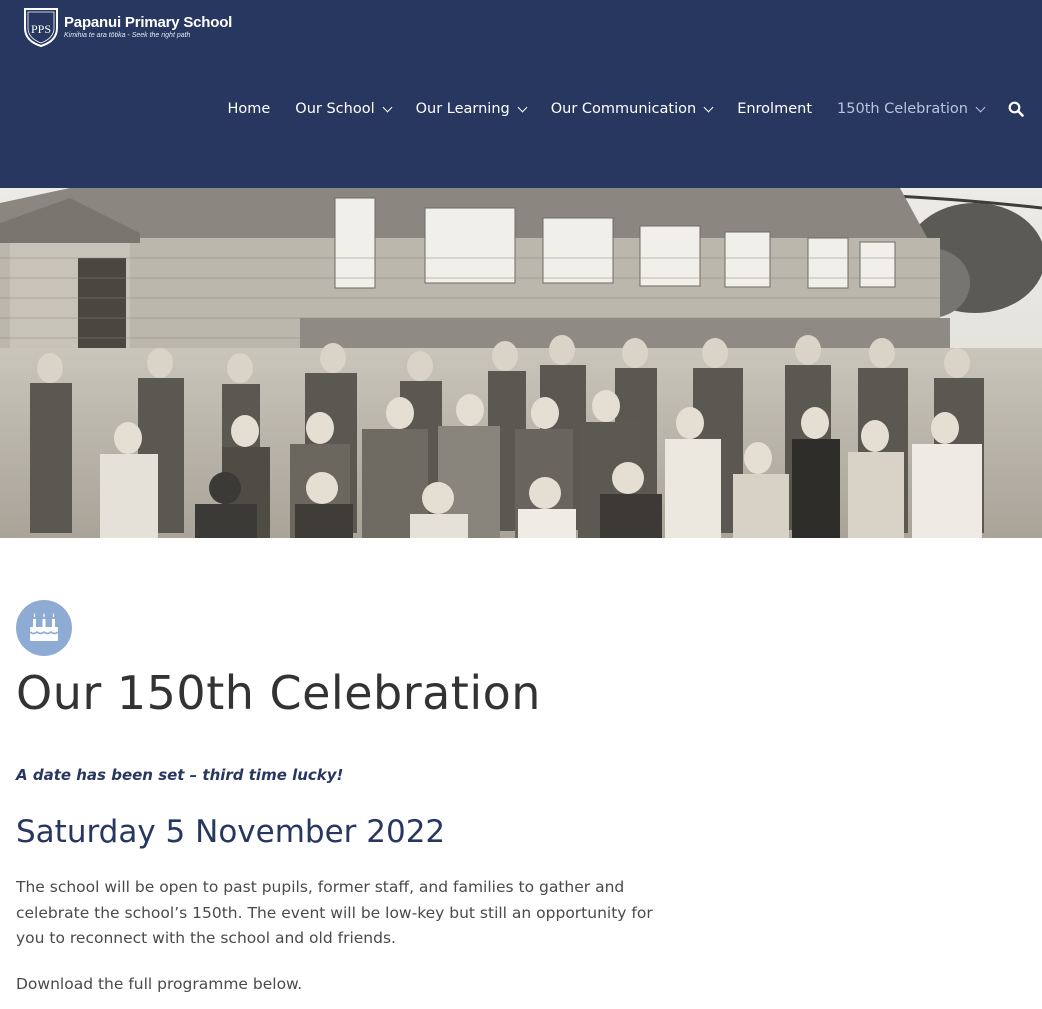 The height and width of the screenshot is (1009, 1042). I want to click on page-title: Our 150th Celebration, so click(278, 693).